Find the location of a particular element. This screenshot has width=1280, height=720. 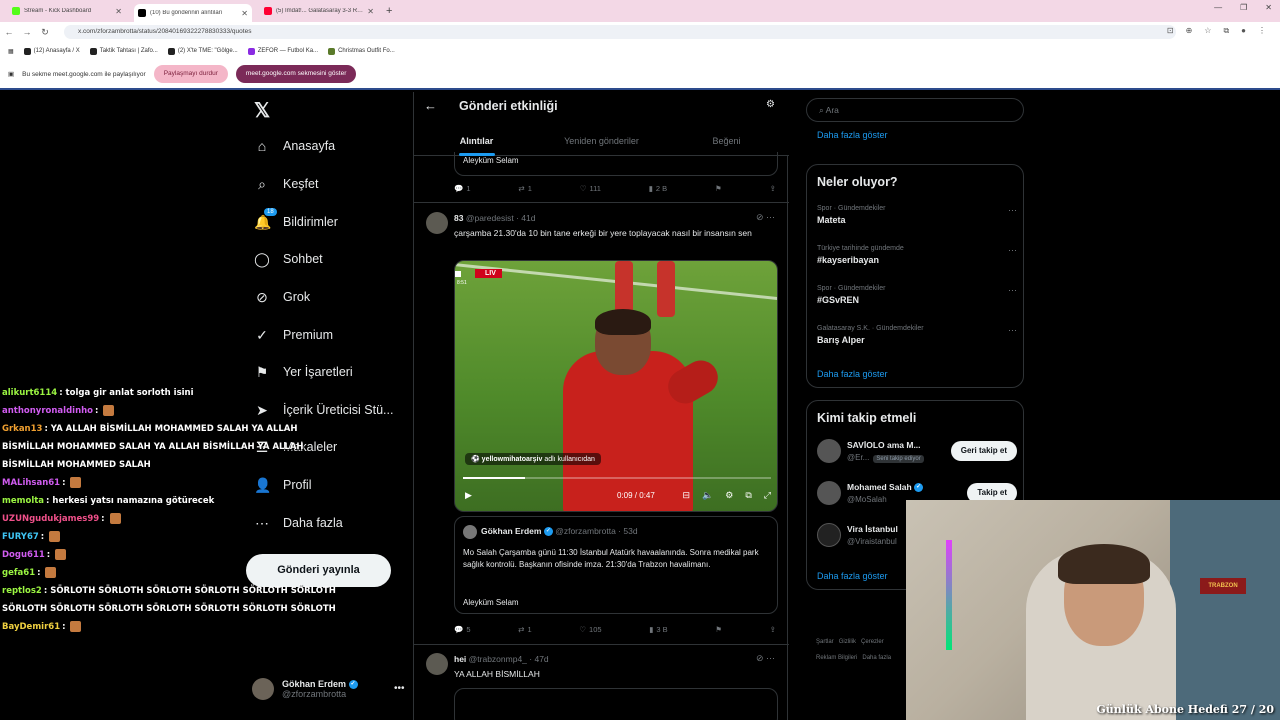

chat-username: BayDemir61 is located at coordinates (31, 627).